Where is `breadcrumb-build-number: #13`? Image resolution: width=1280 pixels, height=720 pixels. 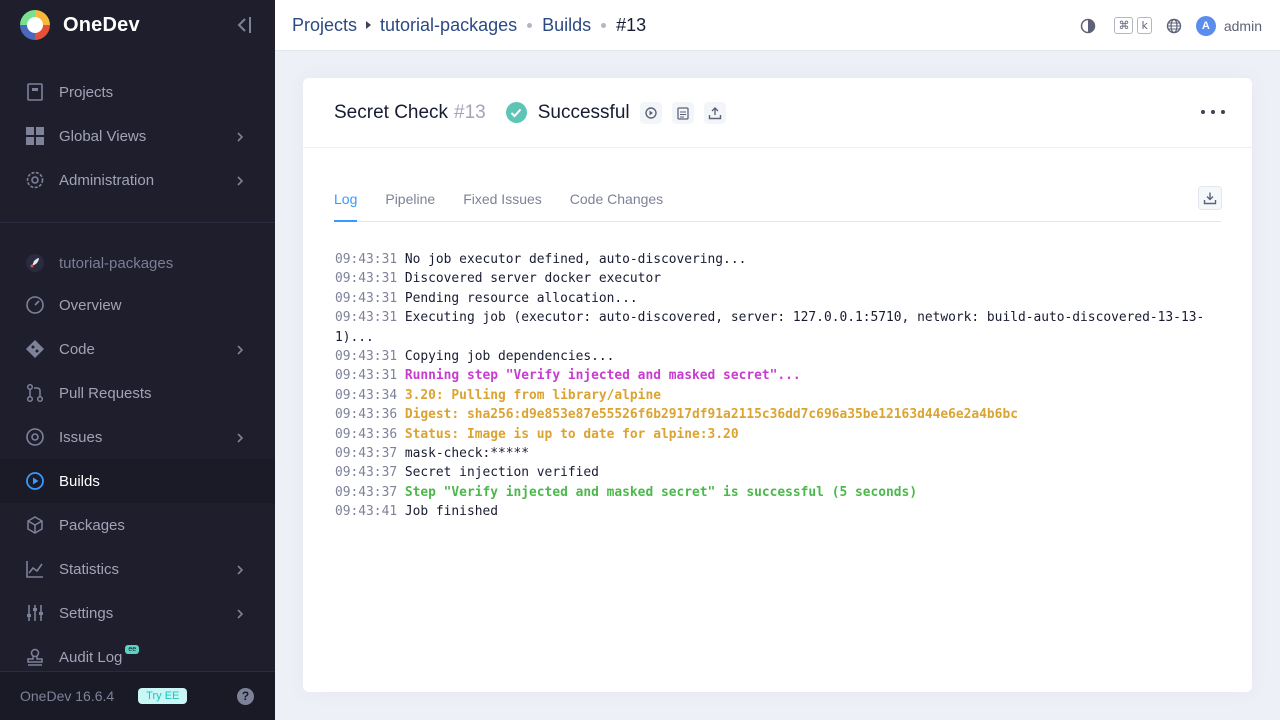 breadcrumb-build-number: #13 is located at coordinates (631, 24).